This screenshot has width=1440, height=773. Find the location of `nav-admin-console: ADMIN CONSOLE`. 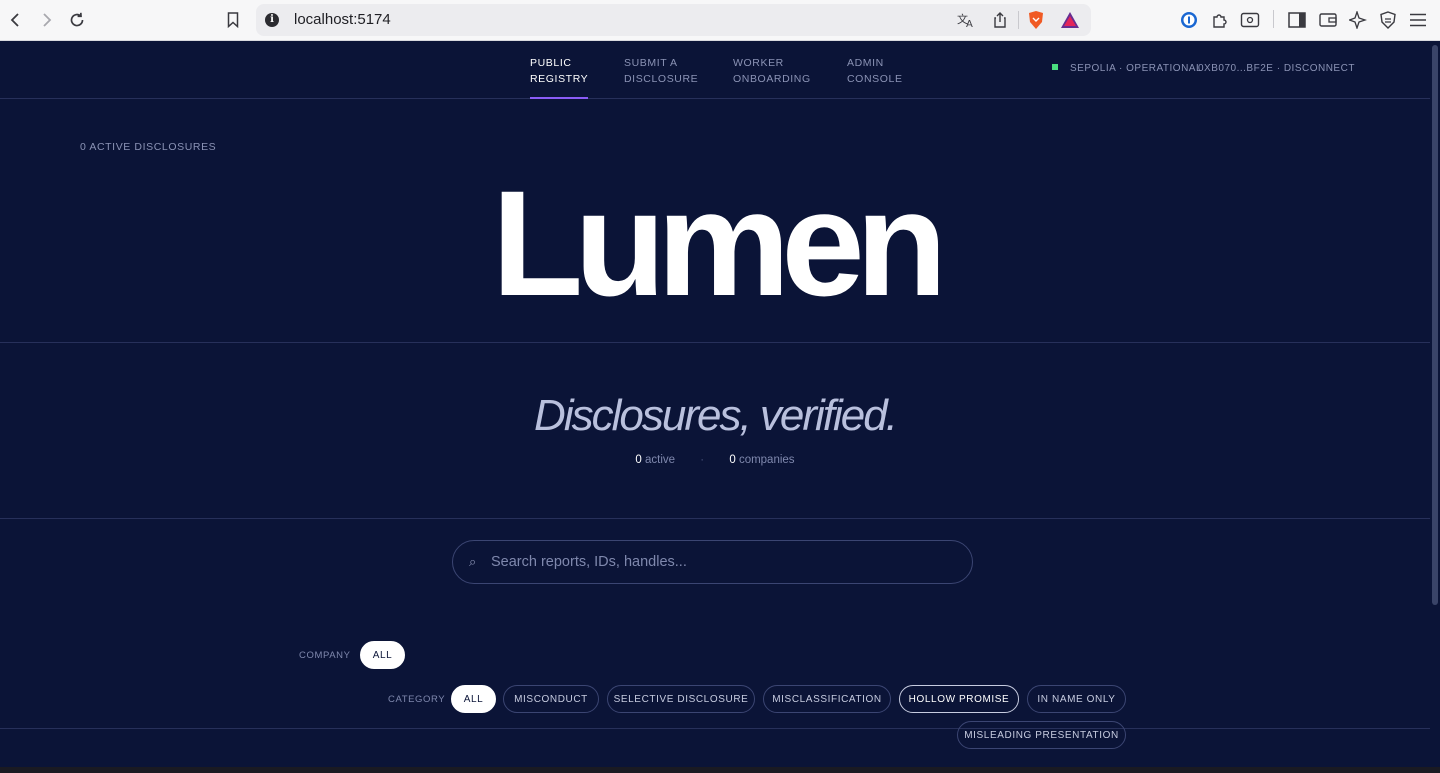

nav-admin-console: ADMIN CONSOLE is located at coordinates (875, 71).